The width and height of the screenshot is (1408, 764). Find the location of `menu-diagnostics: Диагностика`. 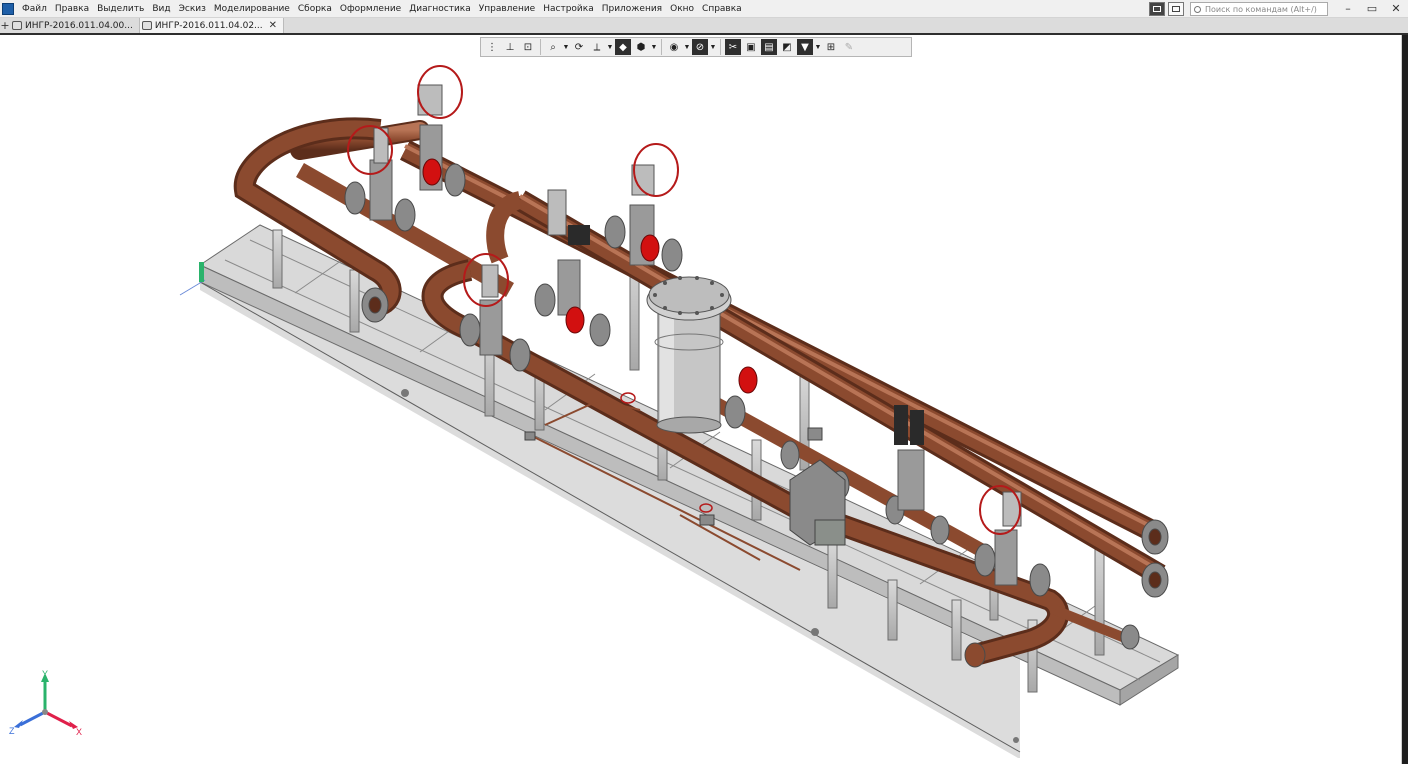

menu-diagnostics: Диагностика is located at coordinates (440, 9).